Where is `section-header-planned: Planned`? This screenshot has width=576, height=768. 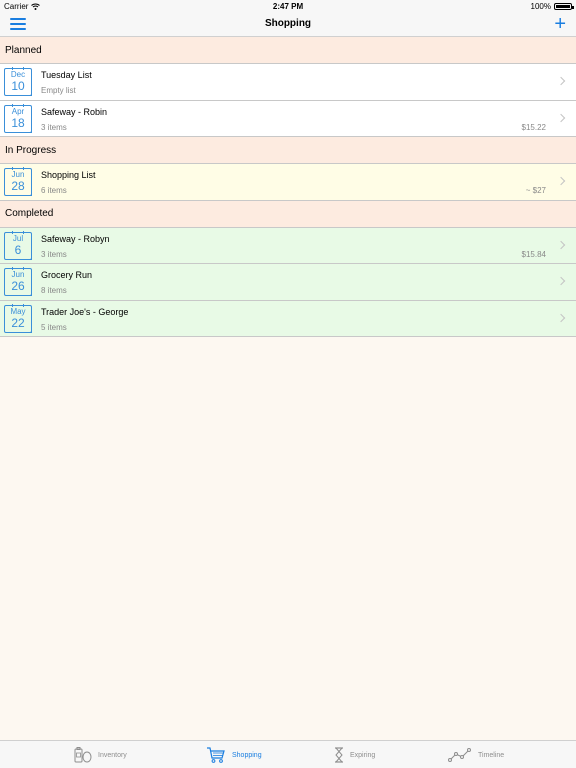
section-header-planned: Planned is located at coordinates (288, 50).